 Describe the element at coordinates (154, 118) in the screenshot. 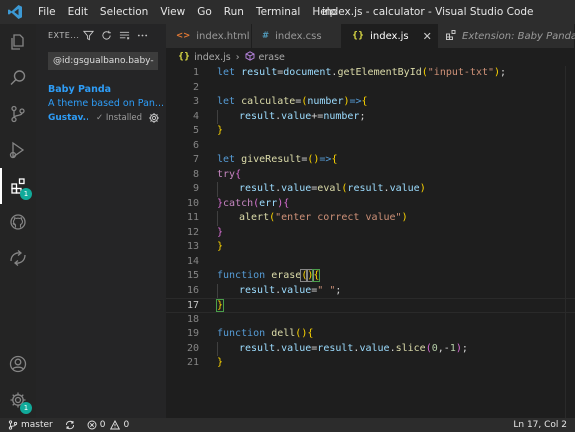

I see `extension-gear-icon` at that location.